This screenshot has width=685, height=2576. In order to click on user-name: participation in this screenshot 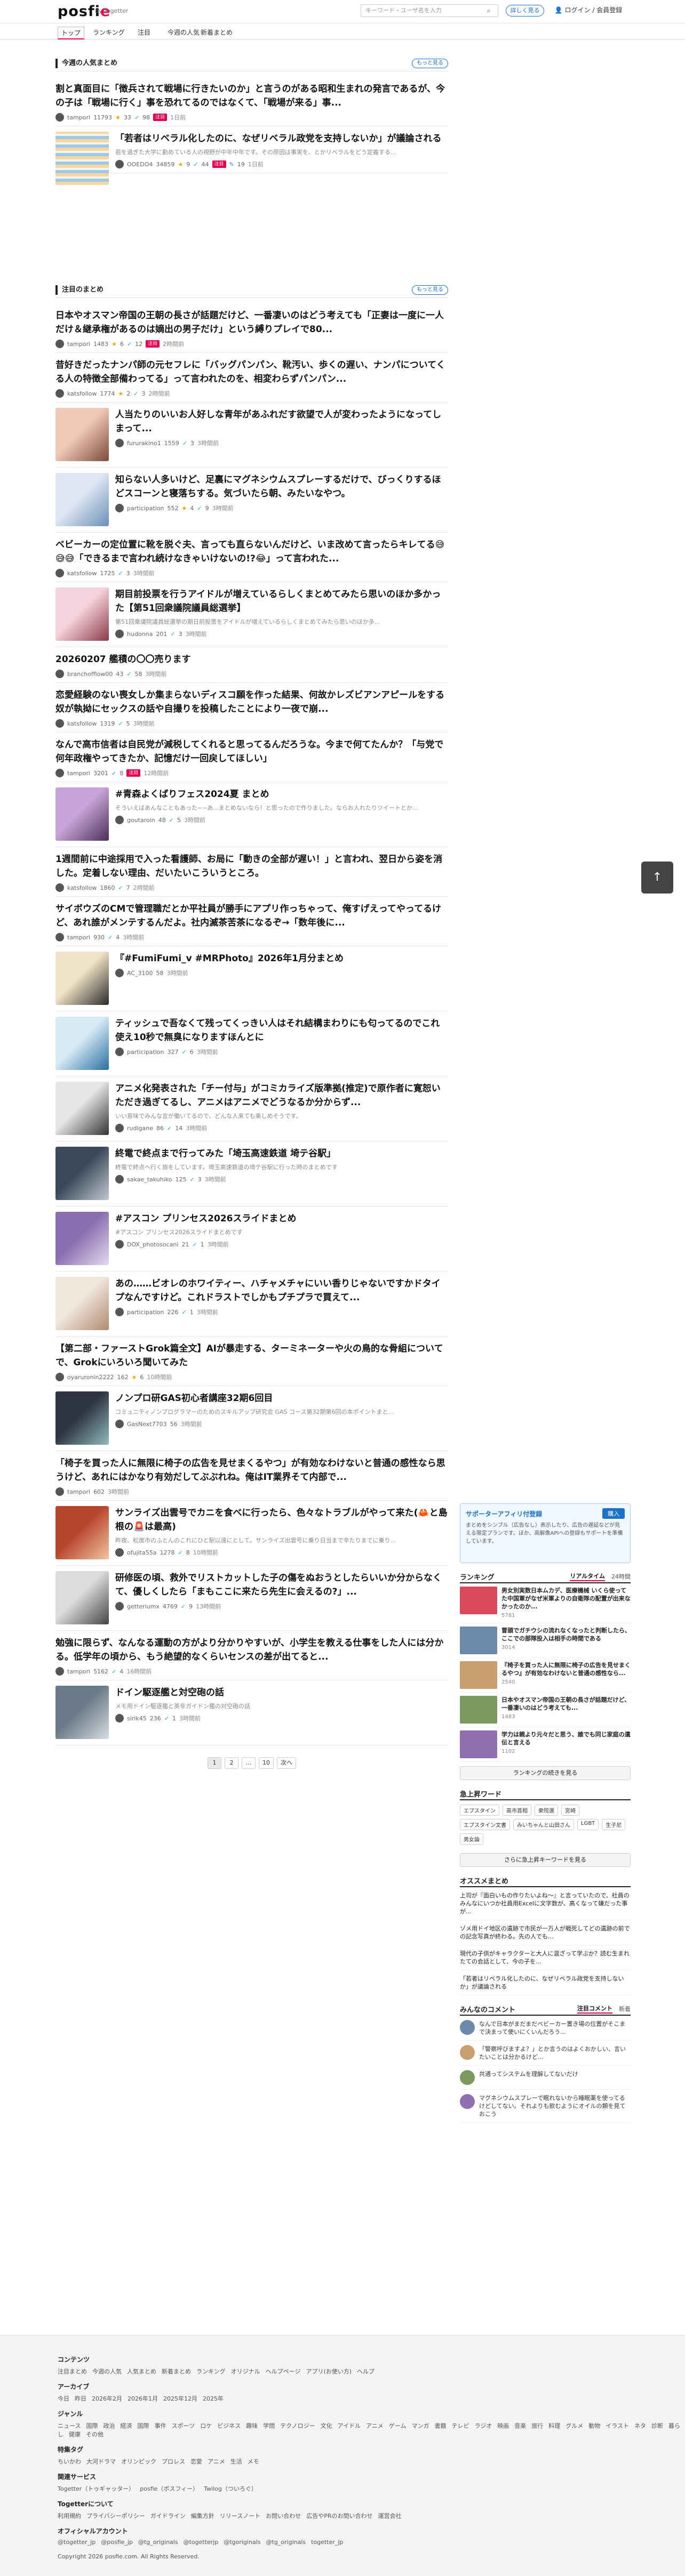, I will do `click(146, 508)`.